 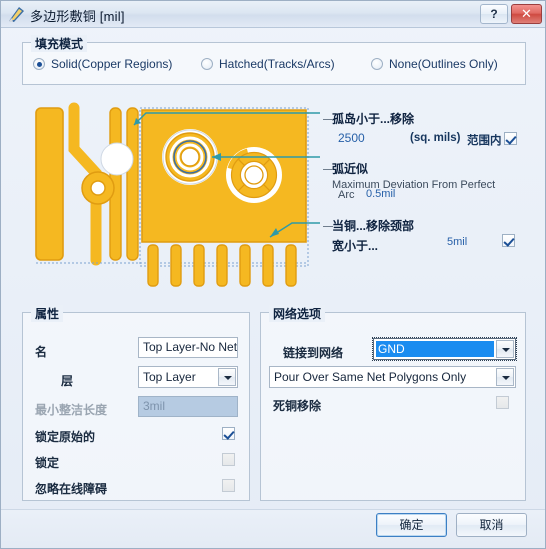 I want to click on connect-to-net-value: GND, so click(x=435, y=349).